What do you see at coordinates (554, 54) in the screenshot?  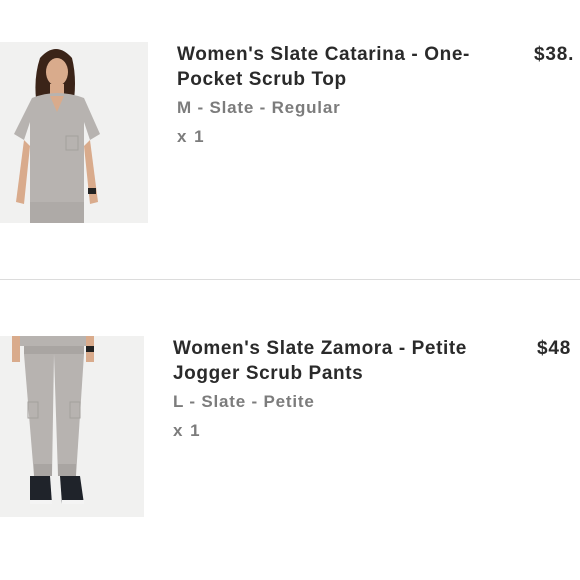 I see `product-price: $38.` at bounding box center [554, 54].